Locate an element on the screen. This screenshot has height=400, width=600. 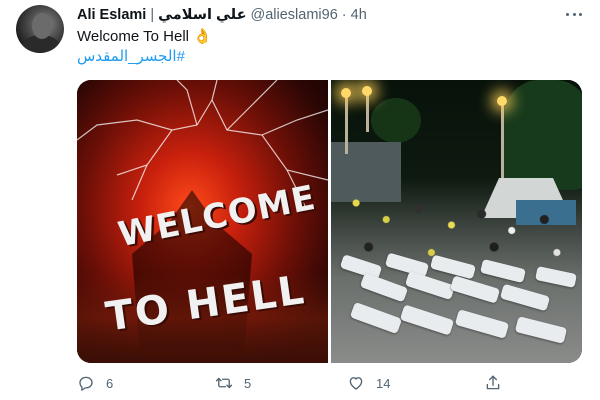
display-name-arabic: علي اسلامي is located at coordinates (202, 15).